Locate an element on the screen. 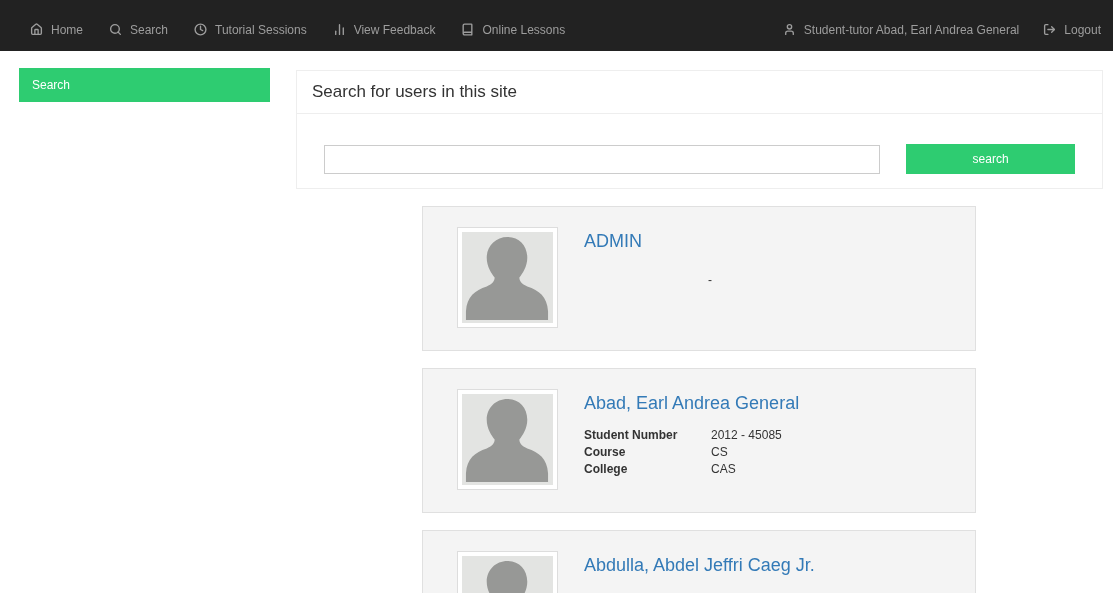 The height and width of the screenshot is (593, 1113). nav-link: Search is located at coordinates (139, 29).